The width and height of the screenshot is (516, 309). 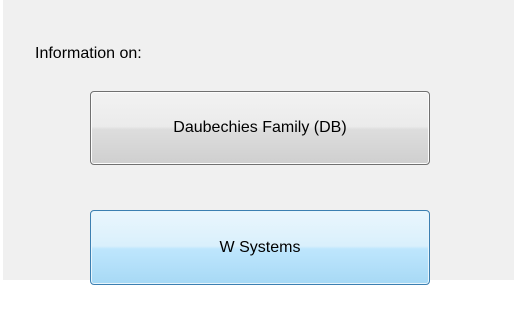 What do you see at coordinates (88, 53) in the screenshot?
I see `information-on-label: Information on:` at bounding box center [88, 53].